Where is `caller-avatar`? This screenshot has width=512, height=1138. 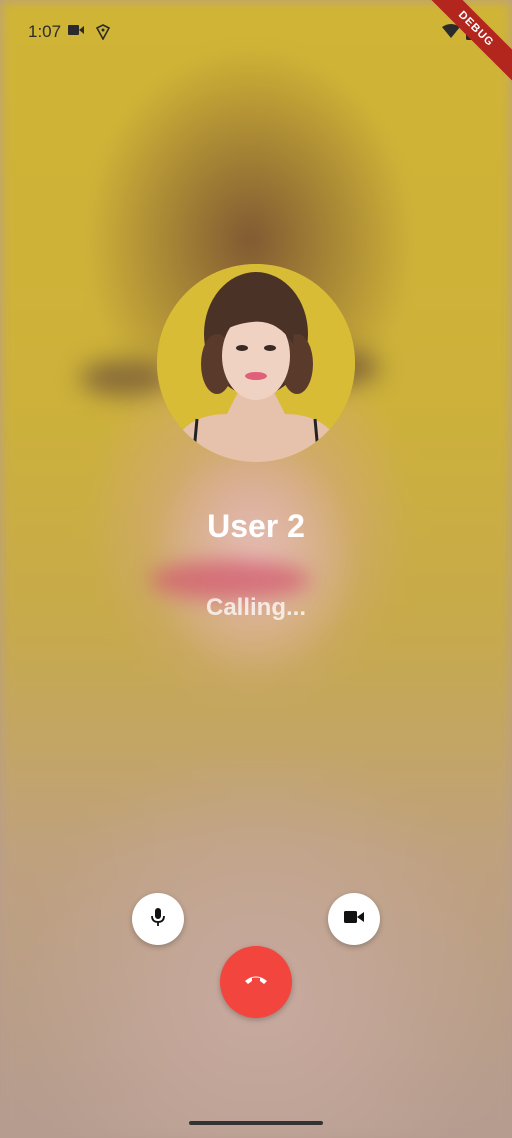
caller-avatar is located at coordinates (256, 363).